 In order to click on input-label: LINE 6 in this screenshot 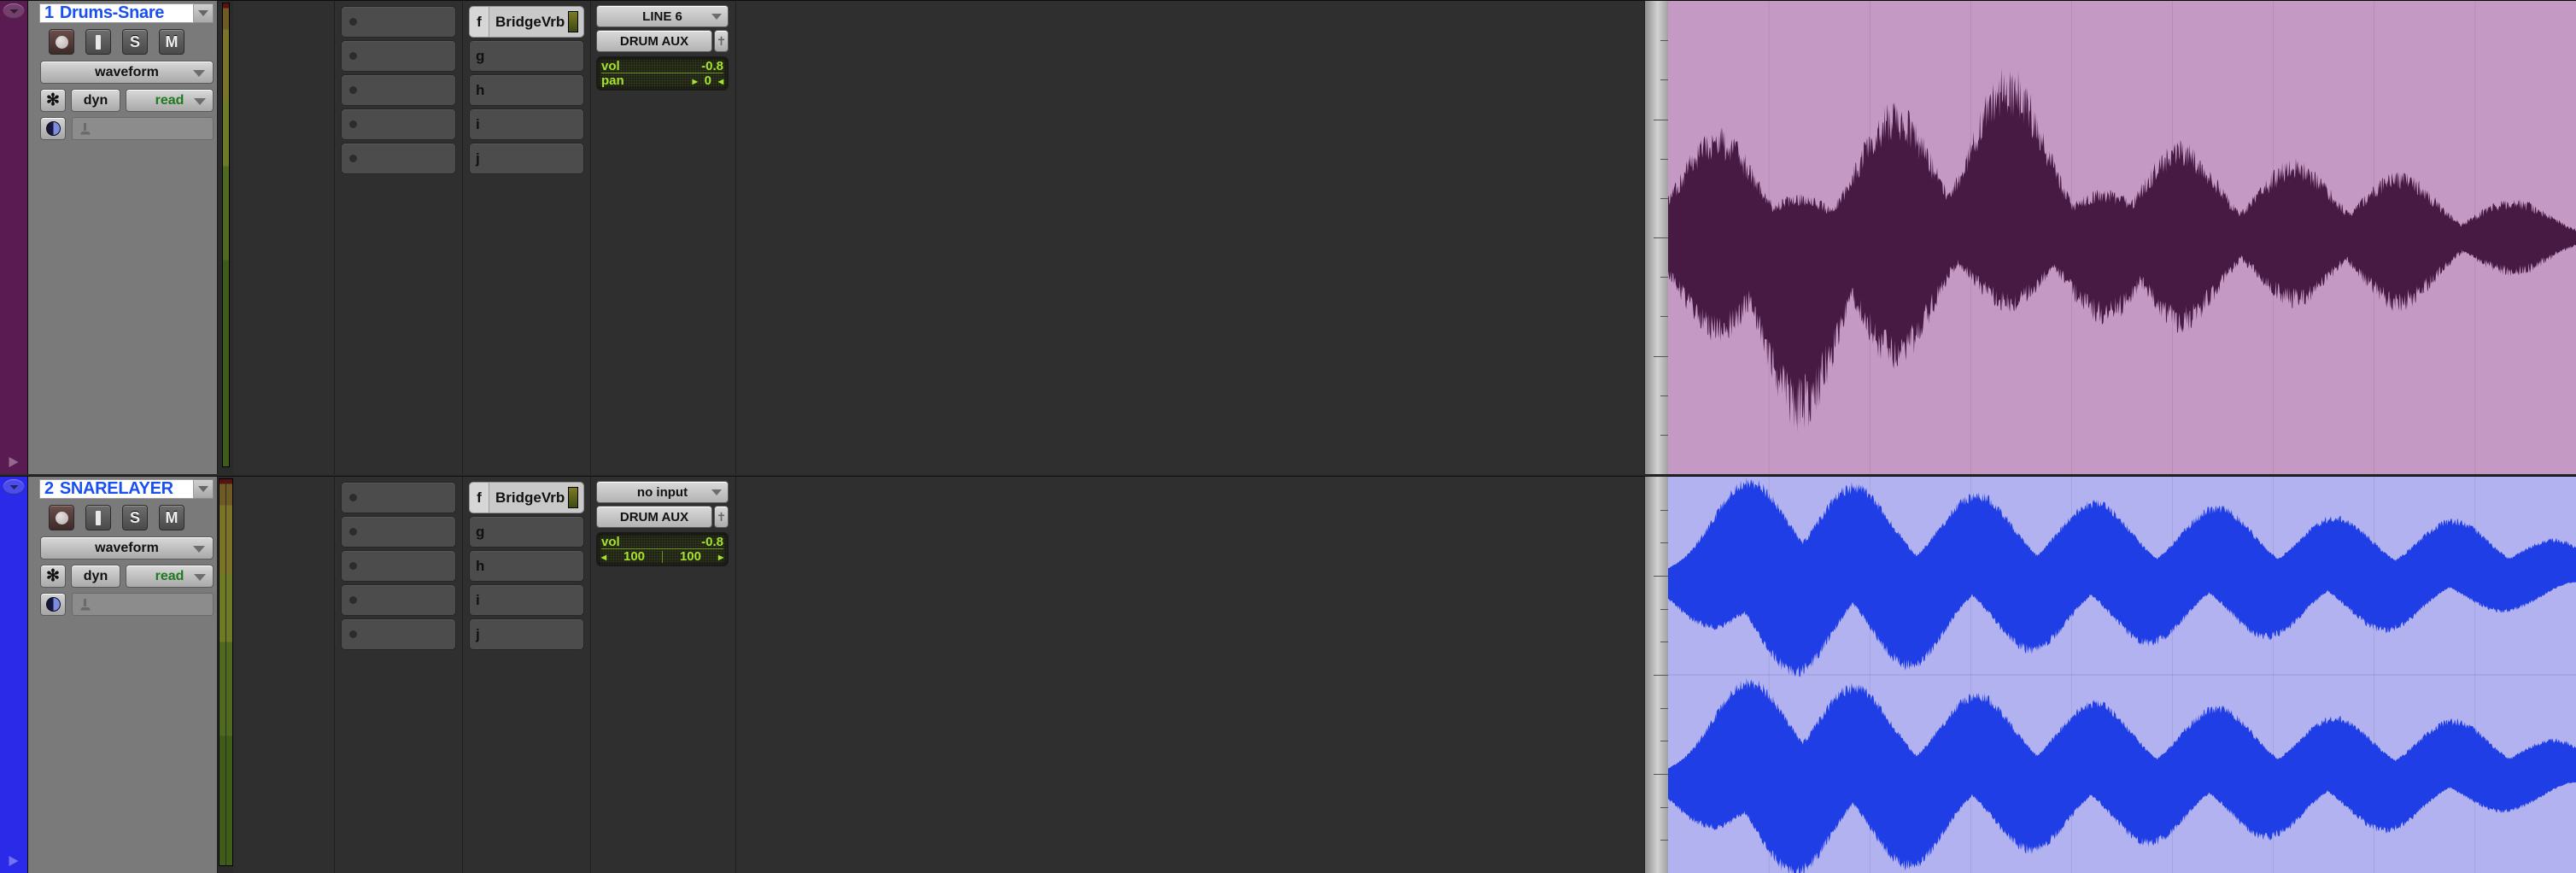, I will do `click(662, 17)`.